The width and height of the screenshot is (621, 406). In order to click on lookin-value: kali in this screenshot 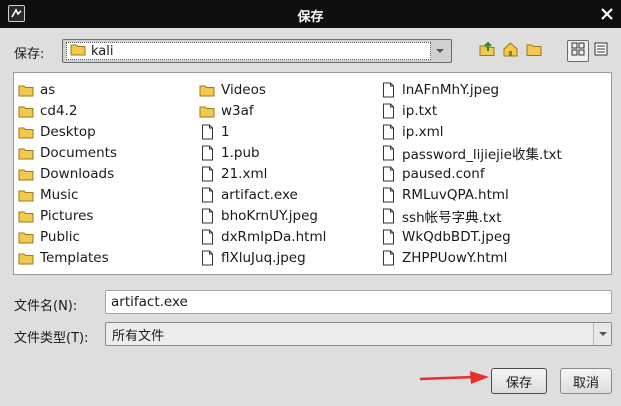, I will do `click(102, 51)`.